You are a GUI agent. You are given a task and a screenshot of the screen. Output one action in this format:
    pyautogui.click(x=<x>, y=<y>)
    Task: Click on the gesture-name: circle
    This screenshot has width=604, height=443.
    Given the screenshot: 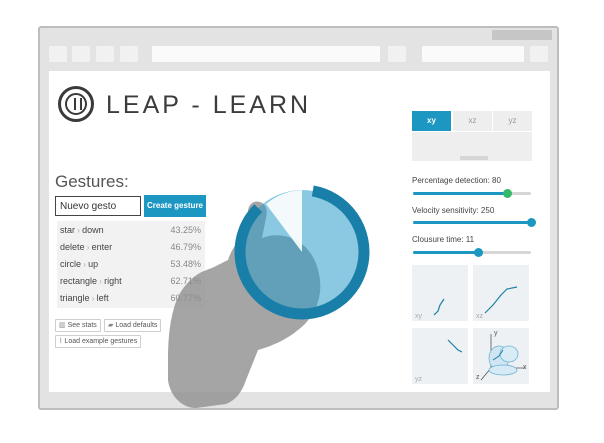 What is the action you would take?
    pyautogui.click(x=71, y=264)
    